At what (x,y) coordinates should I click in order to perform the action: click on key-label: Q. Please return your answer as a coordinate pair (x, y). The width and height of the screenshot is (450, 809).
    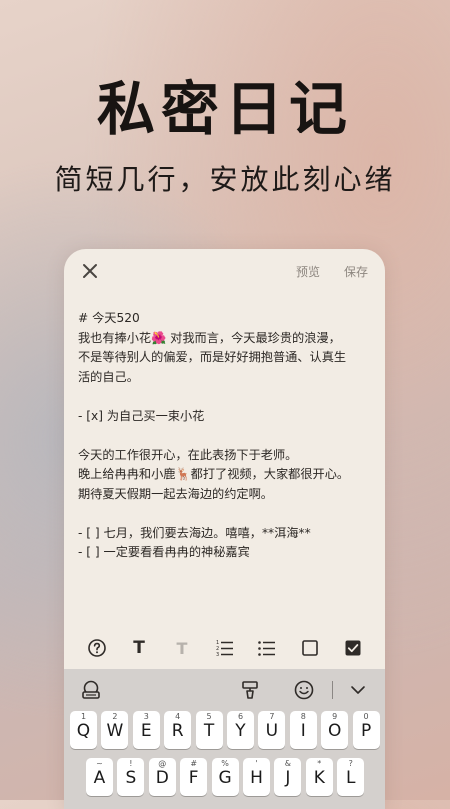
    Looking at the image, I should click on (83, 731).